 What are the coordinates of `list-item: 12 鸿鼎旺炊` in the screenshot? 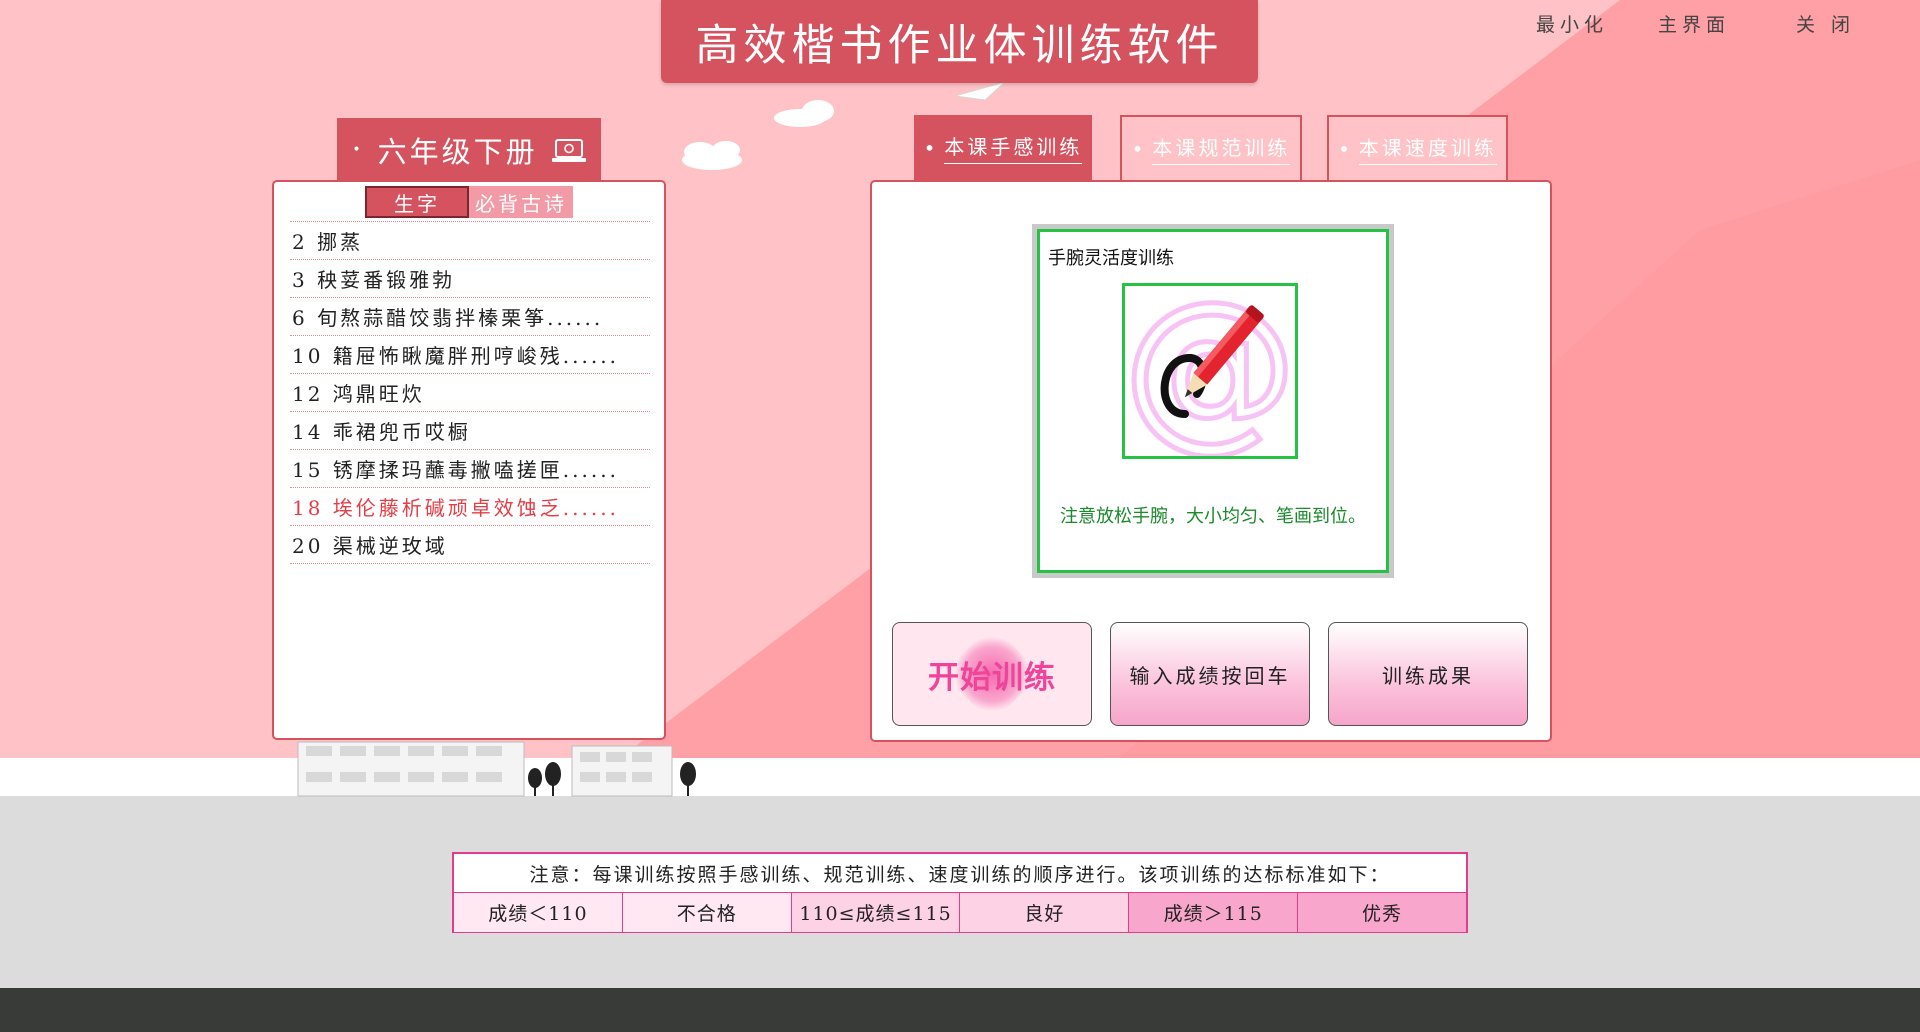 It's located at (470, 392).